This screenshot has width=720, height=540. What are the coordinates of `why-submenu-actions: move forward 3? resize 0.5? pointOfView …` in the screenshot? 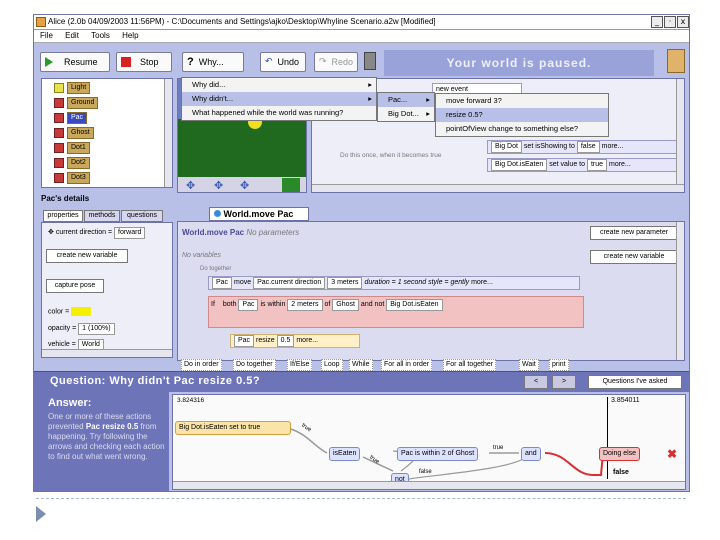 It's located at (522, 115).